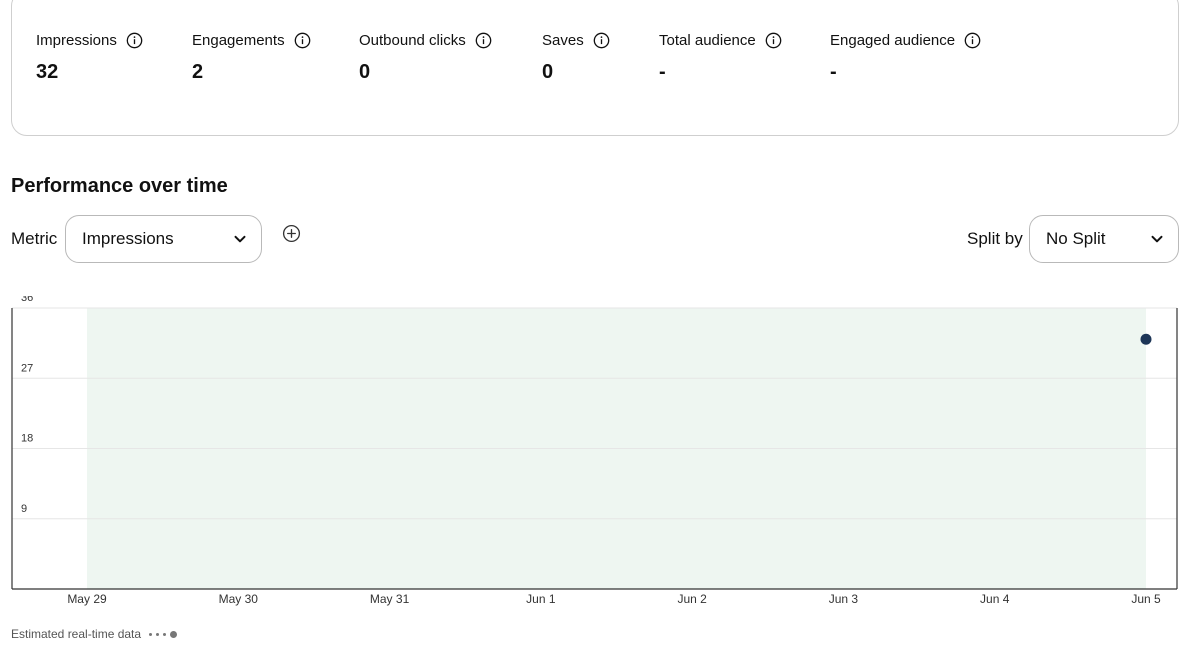 This screenshot has height=660, width=1200. I want to click on metric-label: Outbound clicks, so click(412, 40).